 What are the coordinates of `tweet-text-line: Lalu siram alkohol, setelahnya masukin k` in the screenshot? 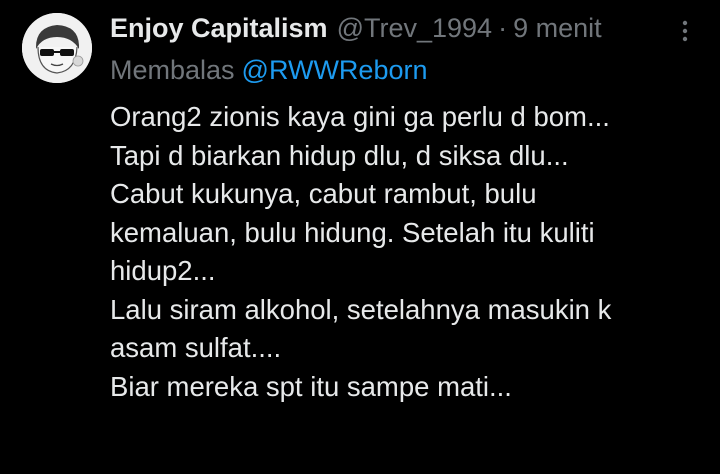 It's located at (361, 309).